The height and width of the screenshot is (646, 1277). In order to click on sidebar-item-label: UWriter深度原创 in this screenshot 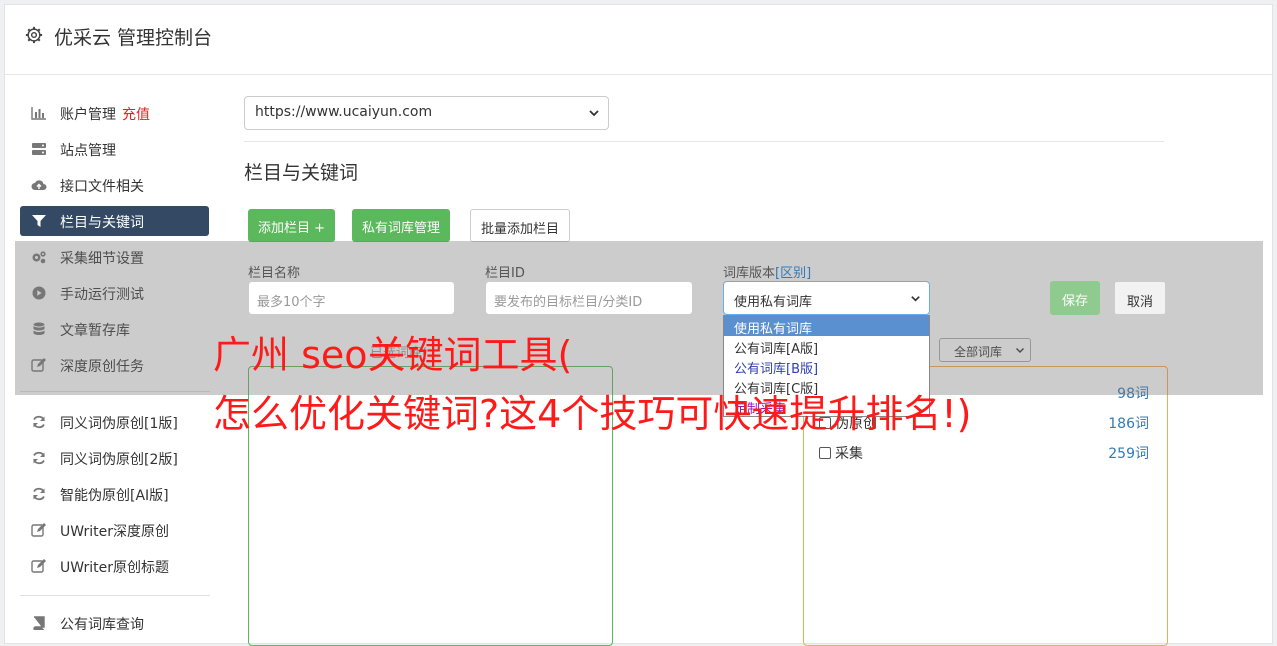, I will do `click(114, 532)`.